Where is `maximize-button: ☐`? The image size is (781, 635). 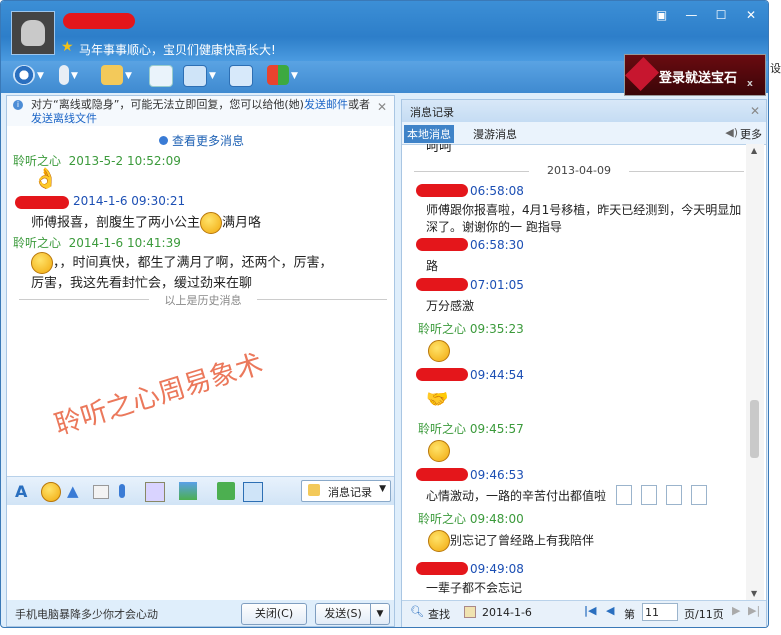
maximize-button: ☐ is located at coordinates (721, 15).